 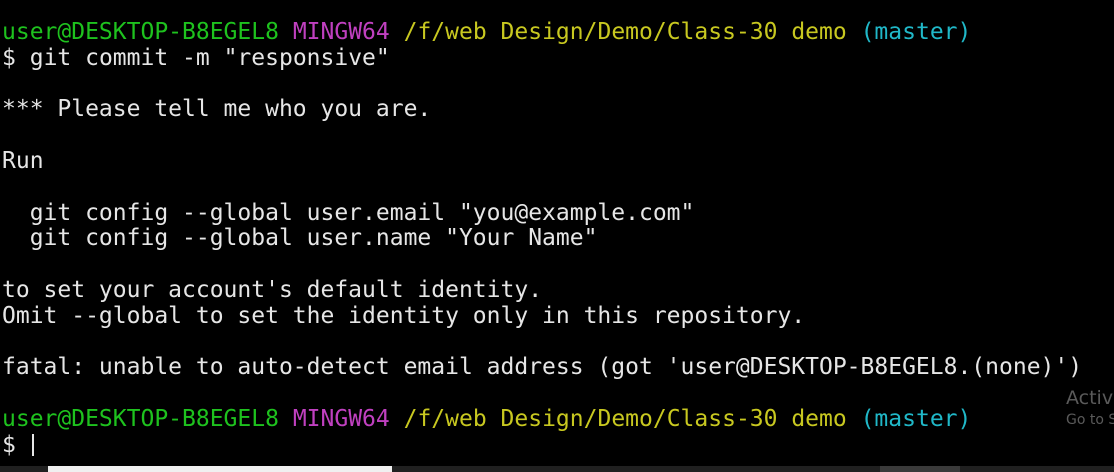 I want to click on command-line: $ git commit -m "responsive", so click(x=558, y=58).